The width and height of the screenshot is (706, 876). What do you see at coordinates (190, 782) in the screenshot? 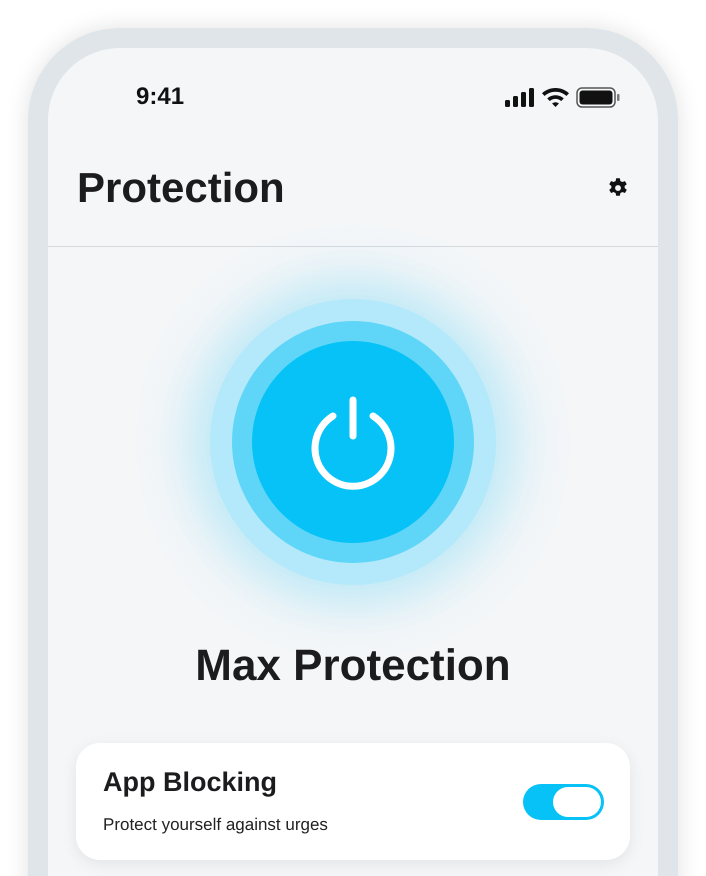
I see `setting-title: App Blocking` at bounding box center [190, 782].